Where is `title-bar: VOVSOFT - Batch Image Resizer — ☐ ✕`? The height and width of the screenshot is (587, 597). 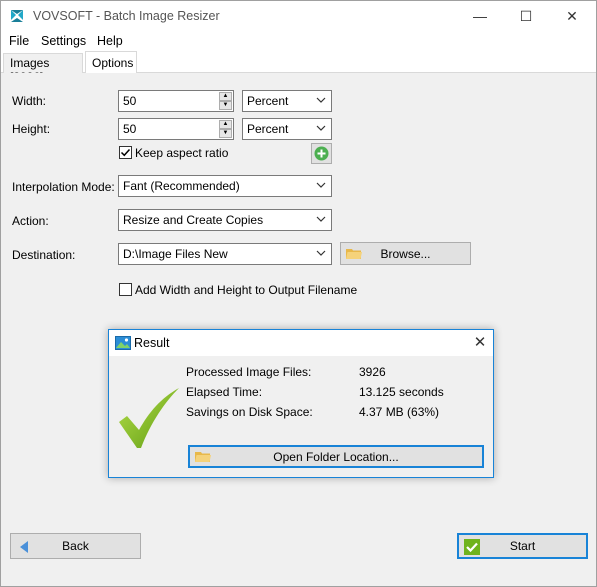
title-bar: VOVSOFT - Batch Image Resizer — ☐ ✕ is located at coordinates (298, 16).